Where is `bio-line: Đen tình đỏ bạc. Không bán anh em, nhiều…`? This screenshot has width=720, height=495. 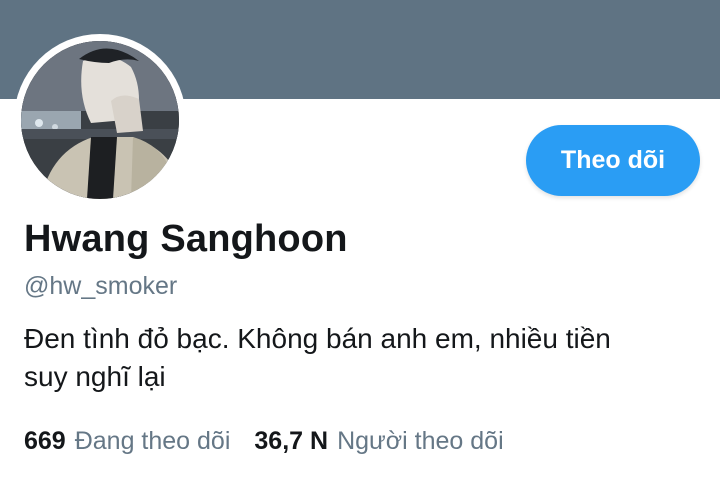
bio-line: Đen tình đỏ bạc. Không bán anh em, nhiều… is located at coordinates (317, 338).